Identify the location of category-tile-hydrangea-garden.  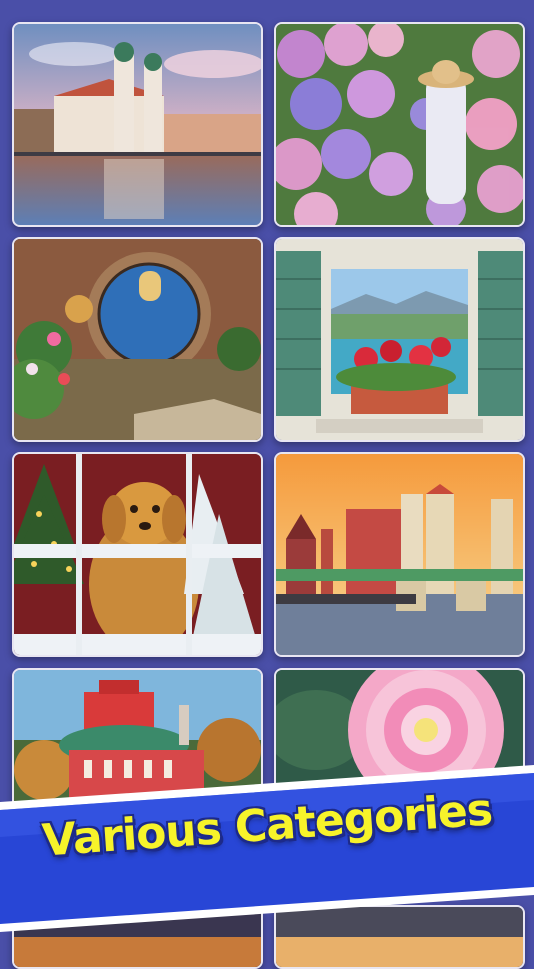
(399, 124).